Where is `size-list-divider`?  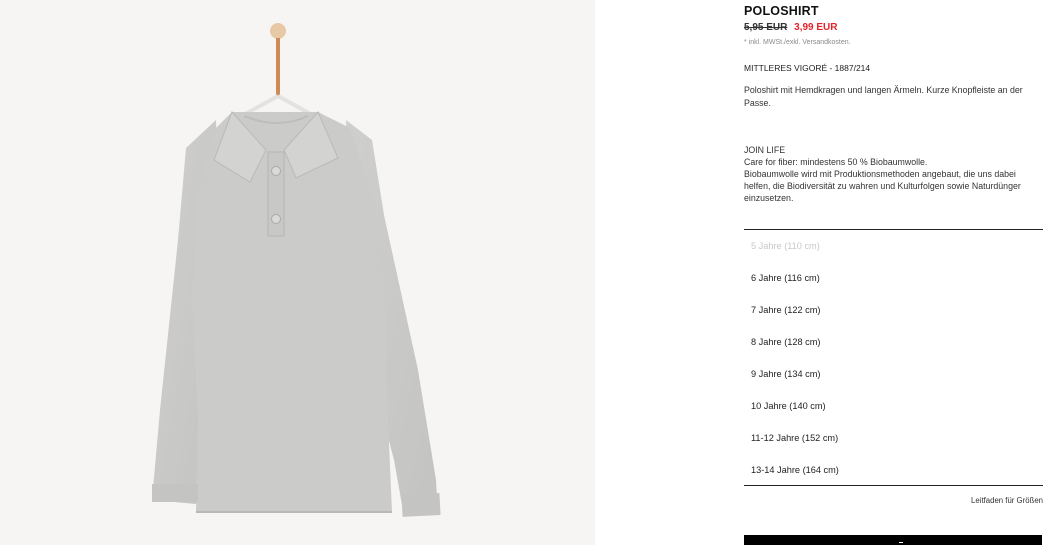
size-list-divider is located at coordinates (893, 485).